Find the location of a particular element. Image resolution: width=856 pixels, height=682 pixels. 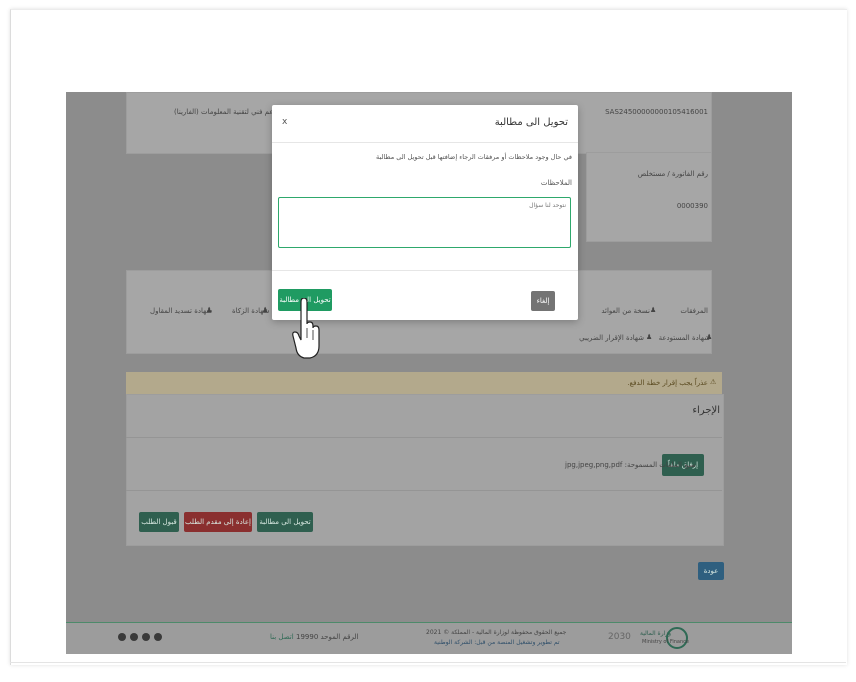

ministry-name-en: Ministry of Finance is located at coordinates (665, 642).